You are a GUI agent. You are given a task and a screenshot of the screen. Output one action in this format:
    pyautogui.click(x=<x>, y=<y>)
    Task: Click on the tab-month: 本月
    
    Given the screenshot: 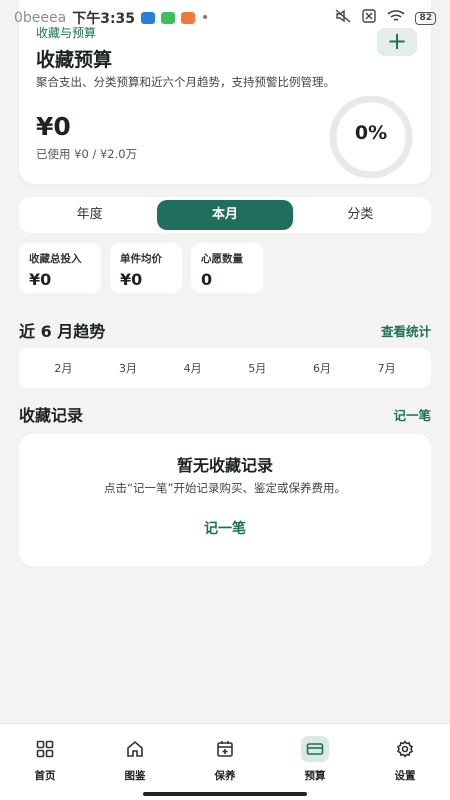 What is the action you would take?
    pyautogui.click(x=225, y=215)
    